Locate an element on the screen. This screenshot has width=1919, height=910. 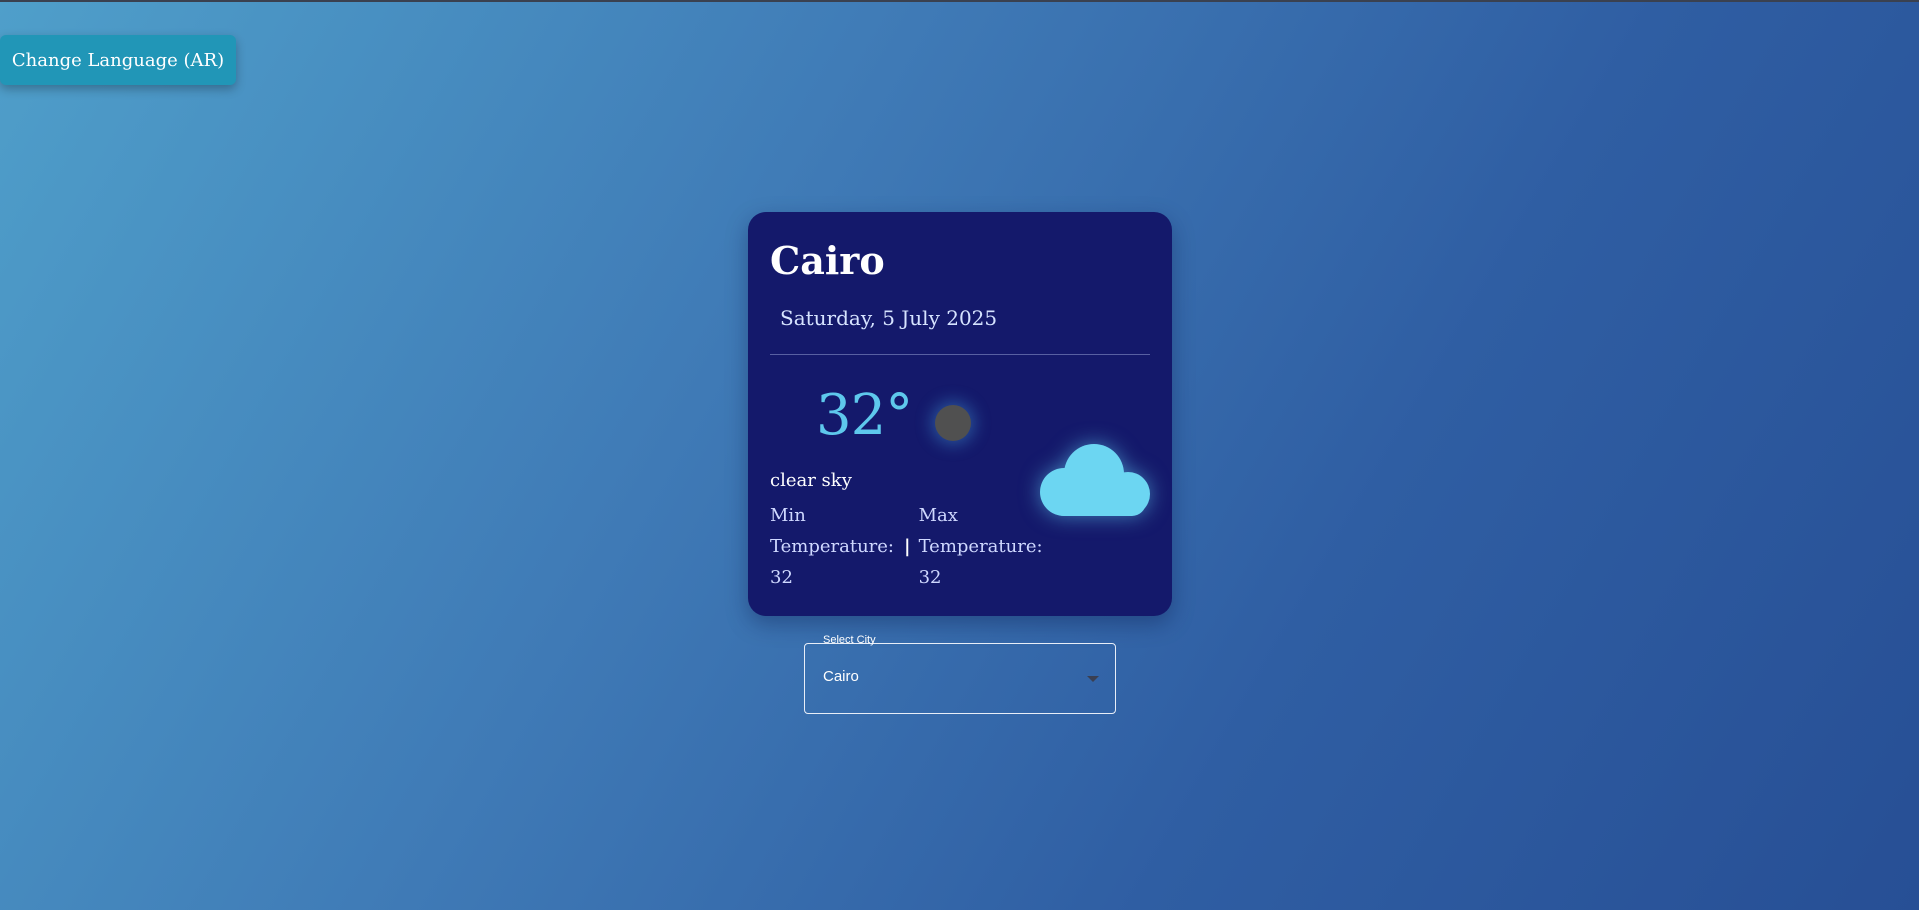
min-temperature-label-2: Temperature: is located at coordinates (832, 546).